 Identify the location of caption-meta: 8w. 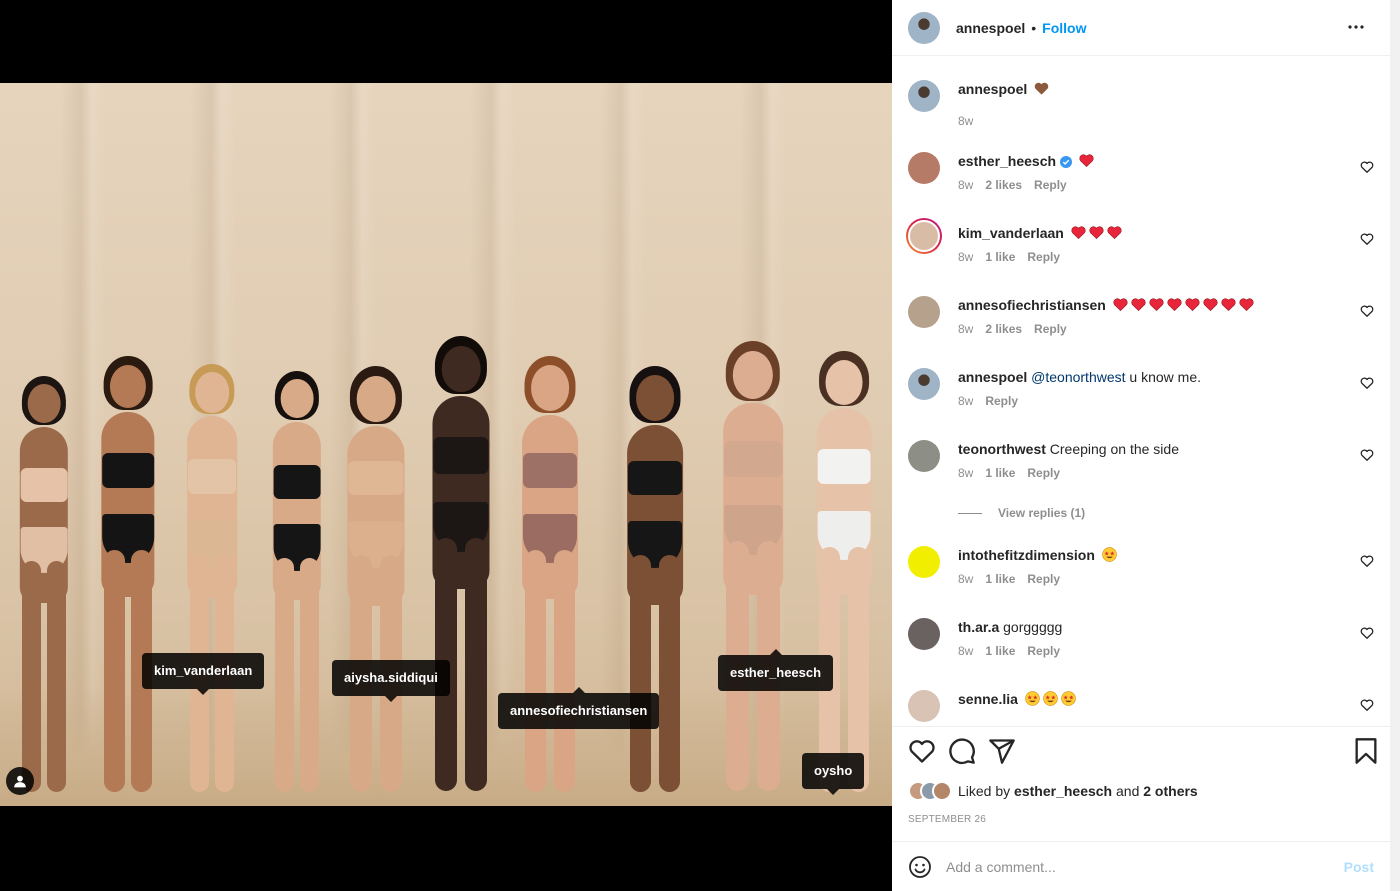
(965, 121).